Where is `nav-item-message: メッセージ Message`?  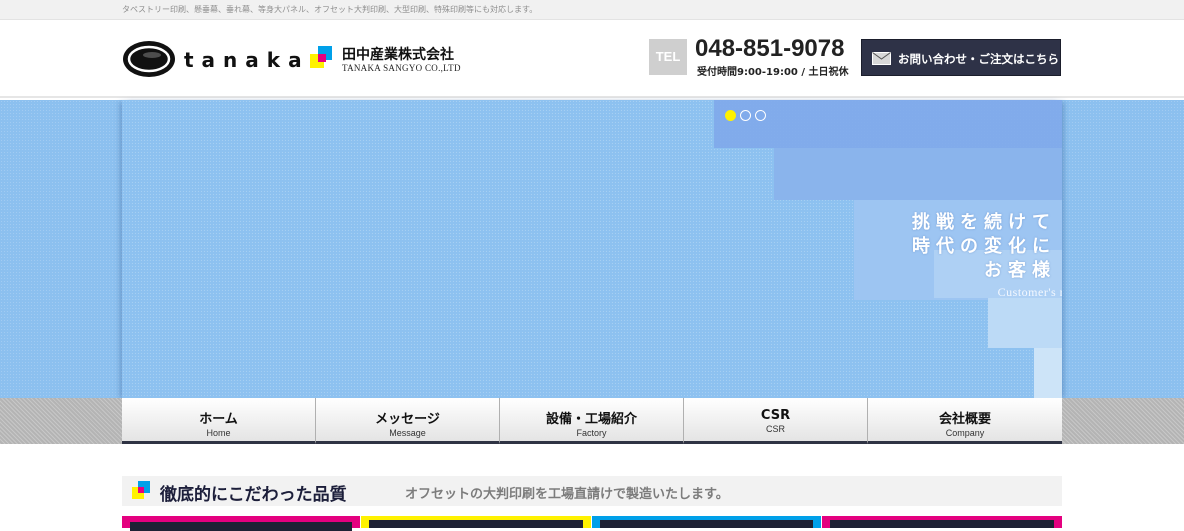
nav-item-message: メッセージ Message is located at coordinates (408, 421).